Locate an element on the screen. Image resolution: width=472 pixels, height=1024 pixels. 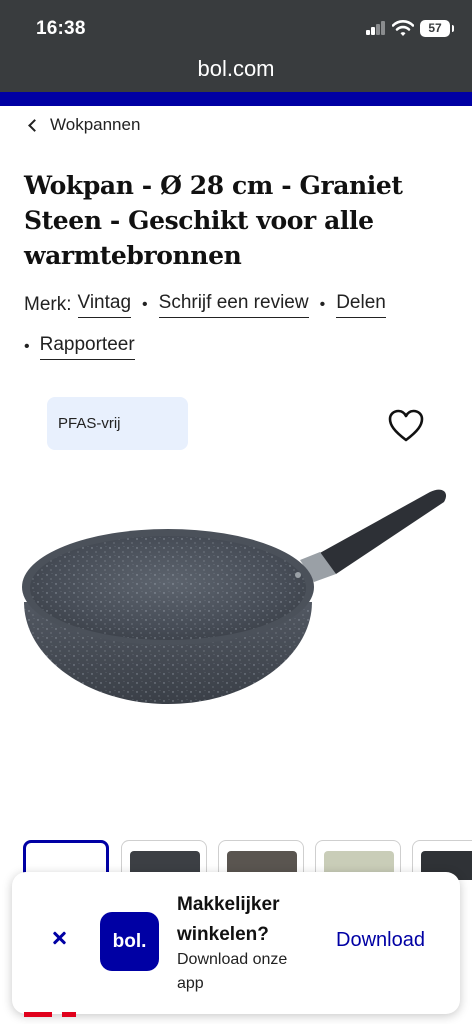
url-bar: bol.com is located at coordinates (236, 72).